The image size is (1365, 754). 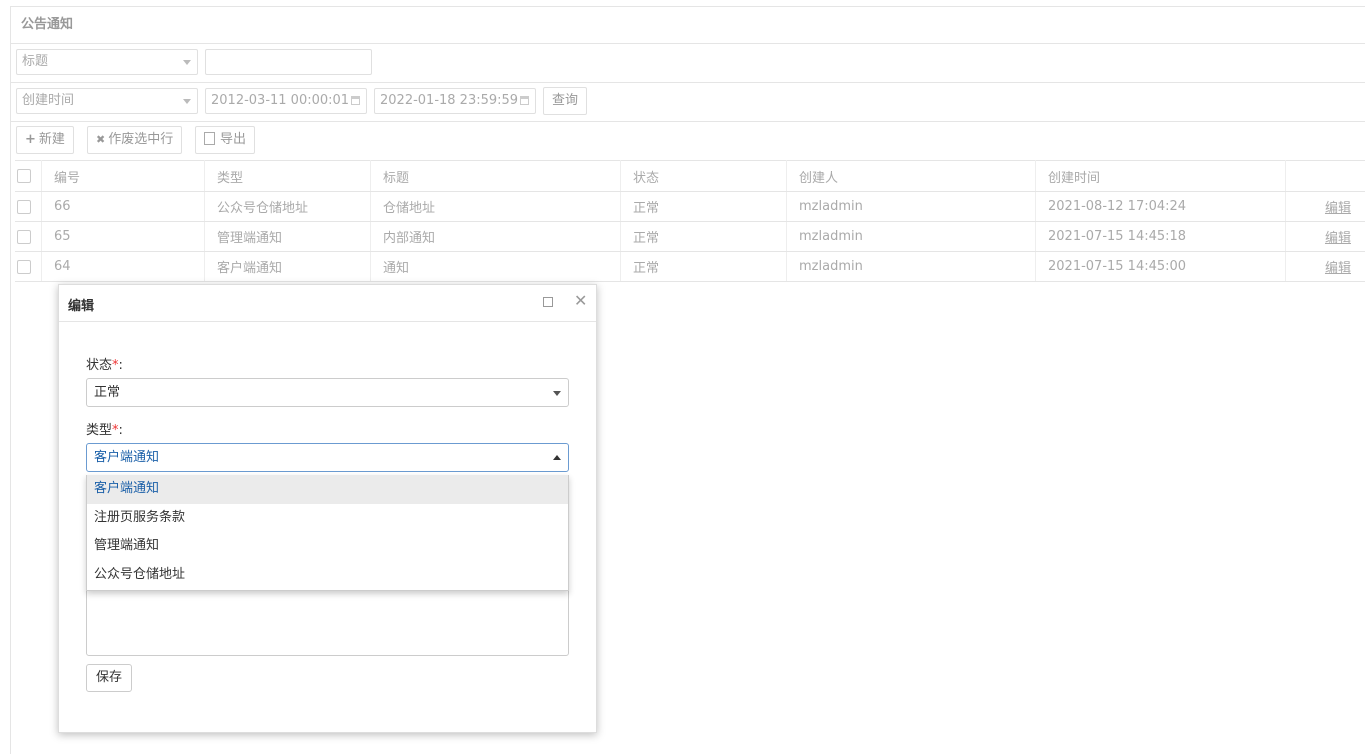 What do you see at coordinates (100, 140) in the screenshot?
I see `close-icon: ✖` at bounding box center [100, 140].